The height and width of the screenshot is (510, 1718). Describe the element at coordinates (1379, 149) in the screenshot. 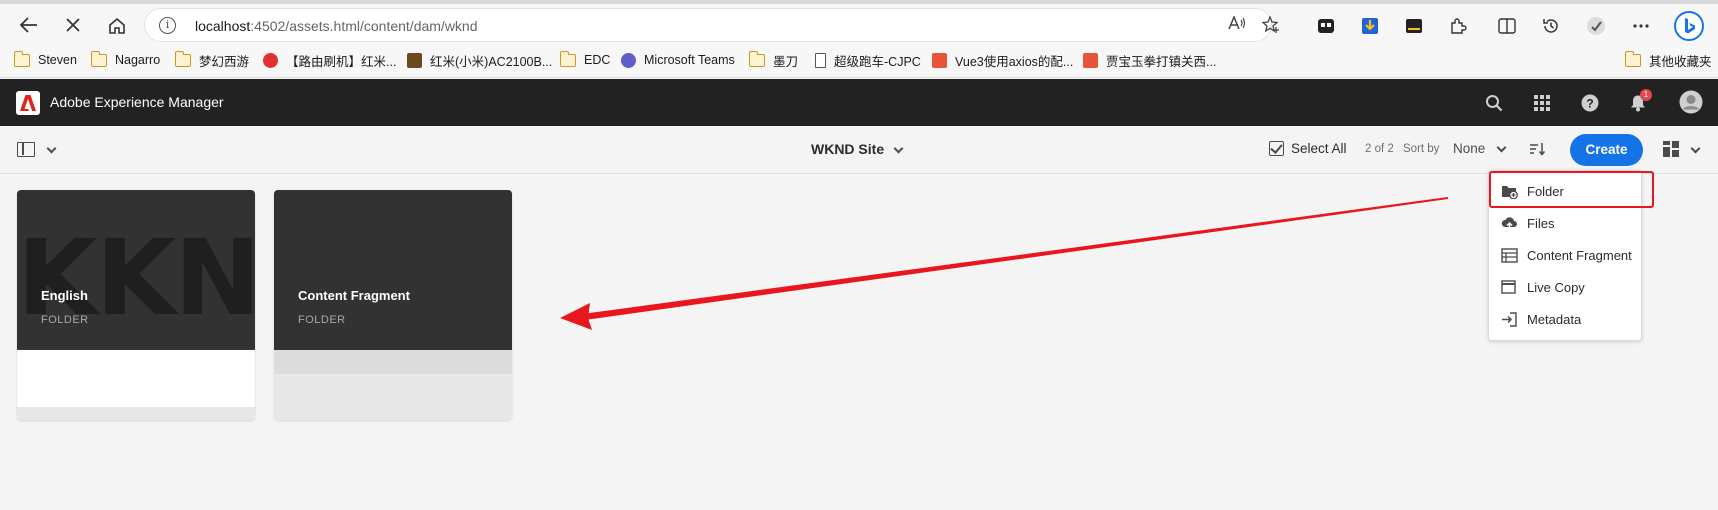

I see `item-count: 2 of 2` at that location.